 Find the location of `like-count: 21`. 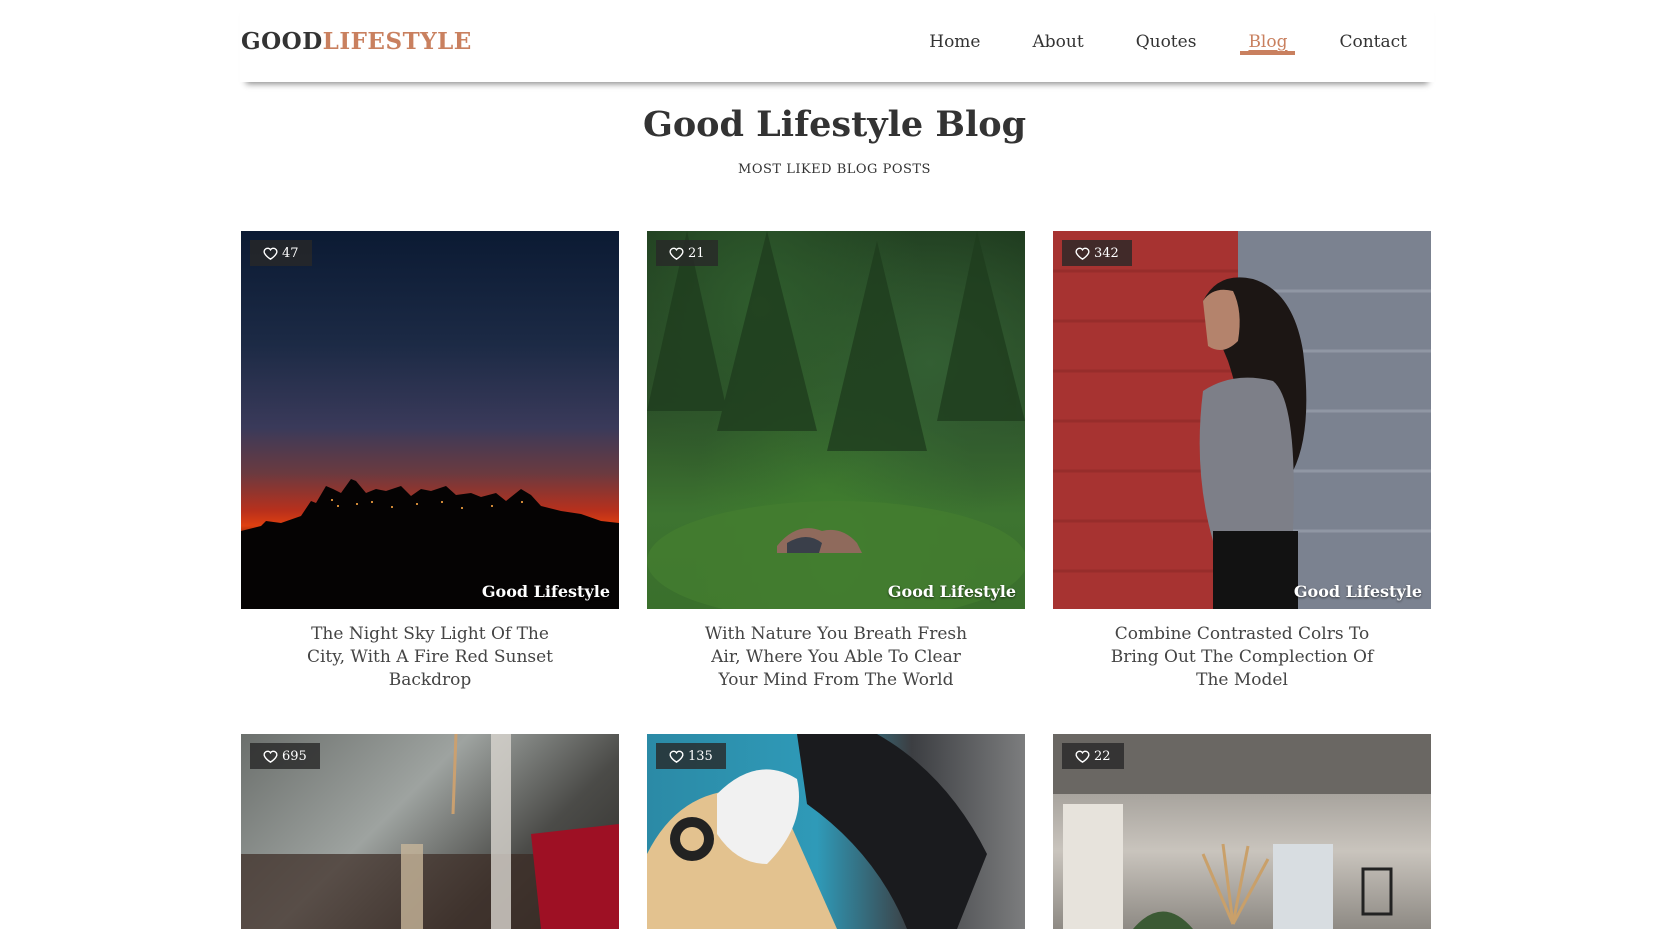

like-count: 21 is located at coordinates (696, 253).